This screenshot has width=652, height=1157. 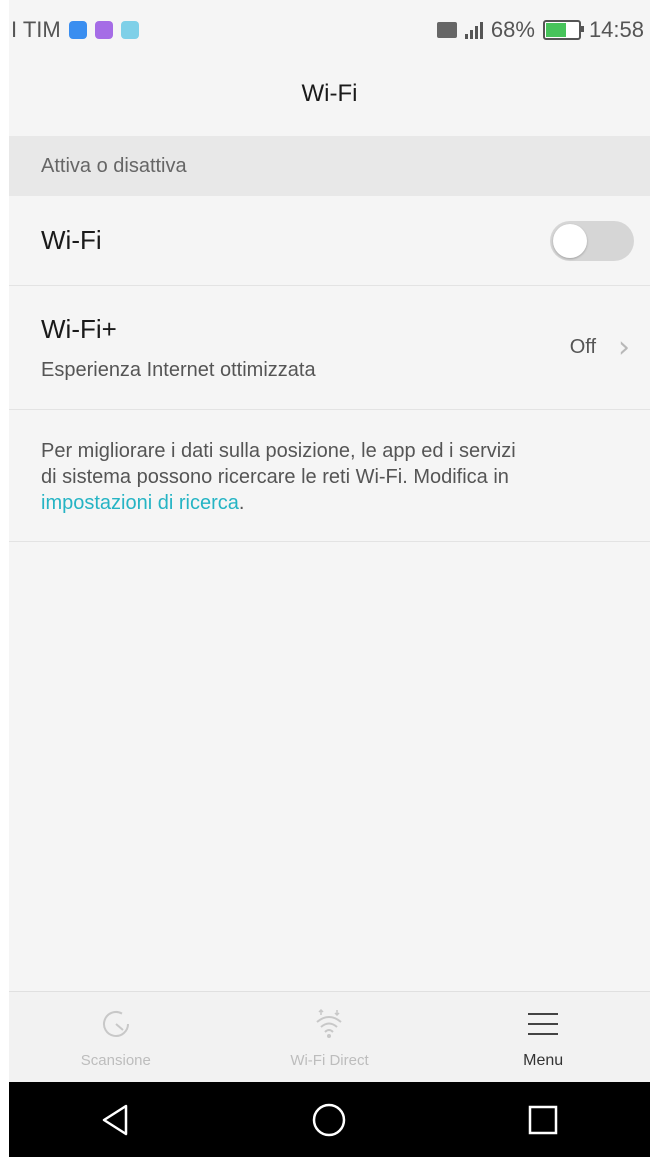 I want to click on battery-icon, so click(x=563, y=30).